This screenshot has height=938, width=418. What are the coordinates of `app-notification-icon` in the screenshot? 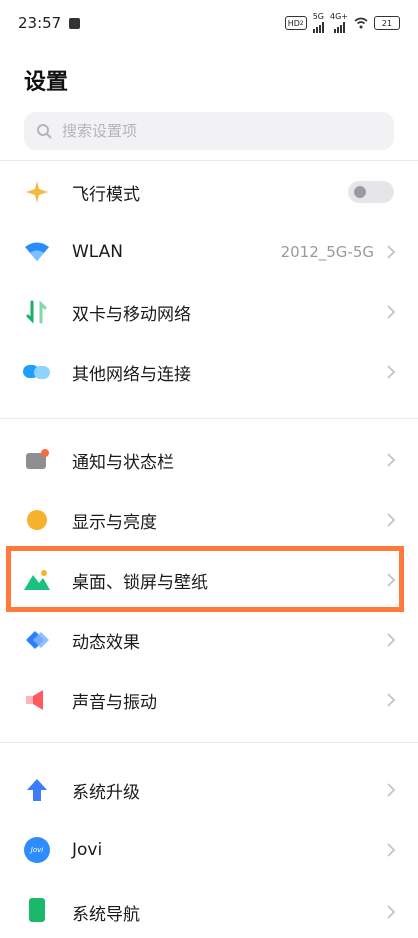 It's located at (75, 23).